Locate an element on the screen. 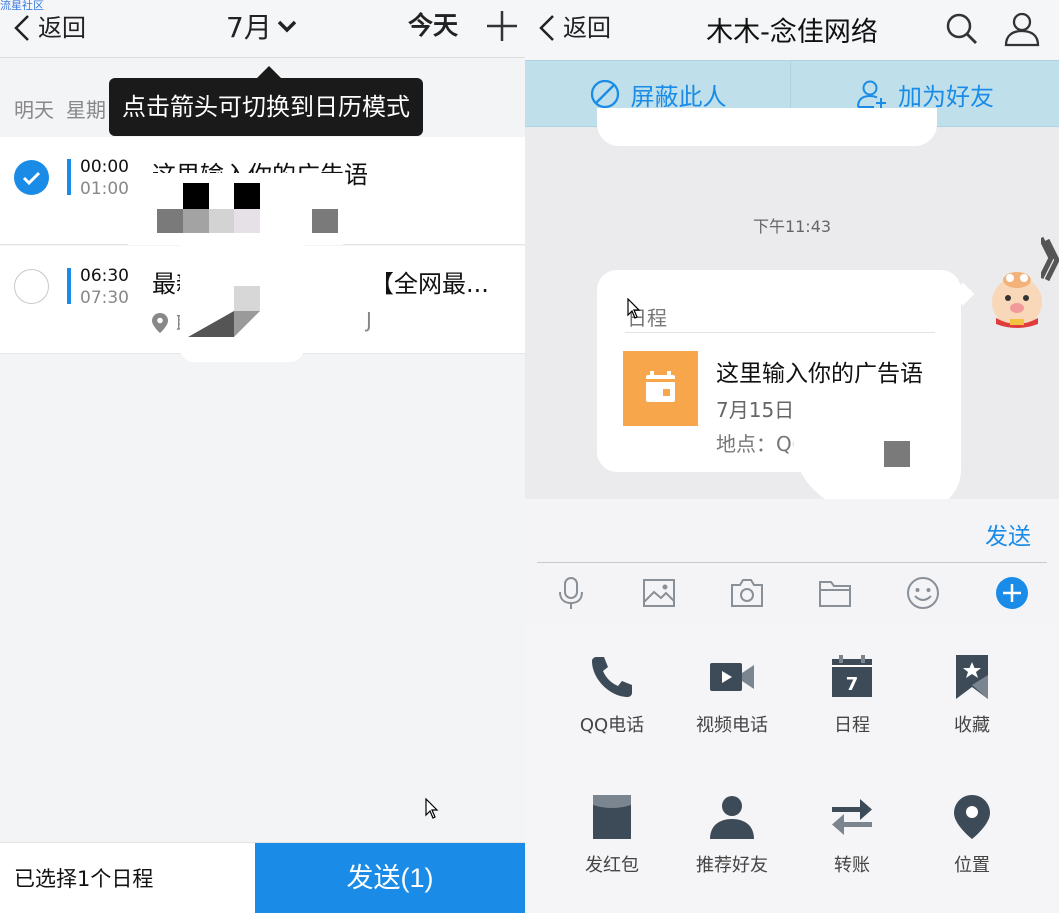  red-packet-button: 发红包 is located at coordinates (612, 835).